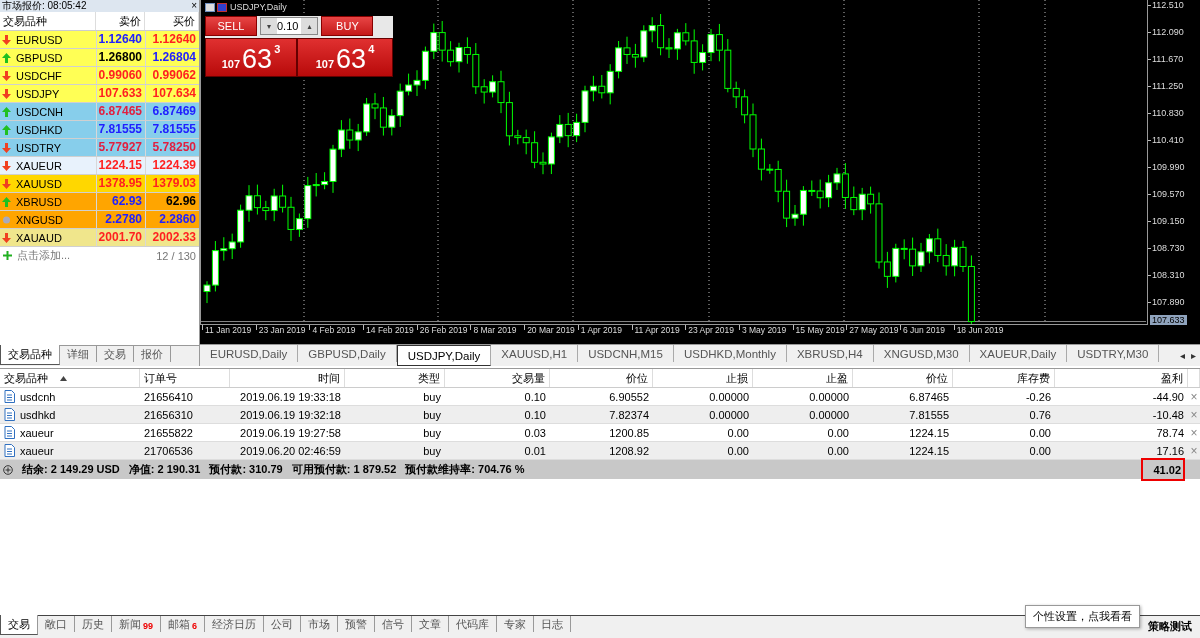  I want to click on toolbox-tab: 交易, so click(19, 625).